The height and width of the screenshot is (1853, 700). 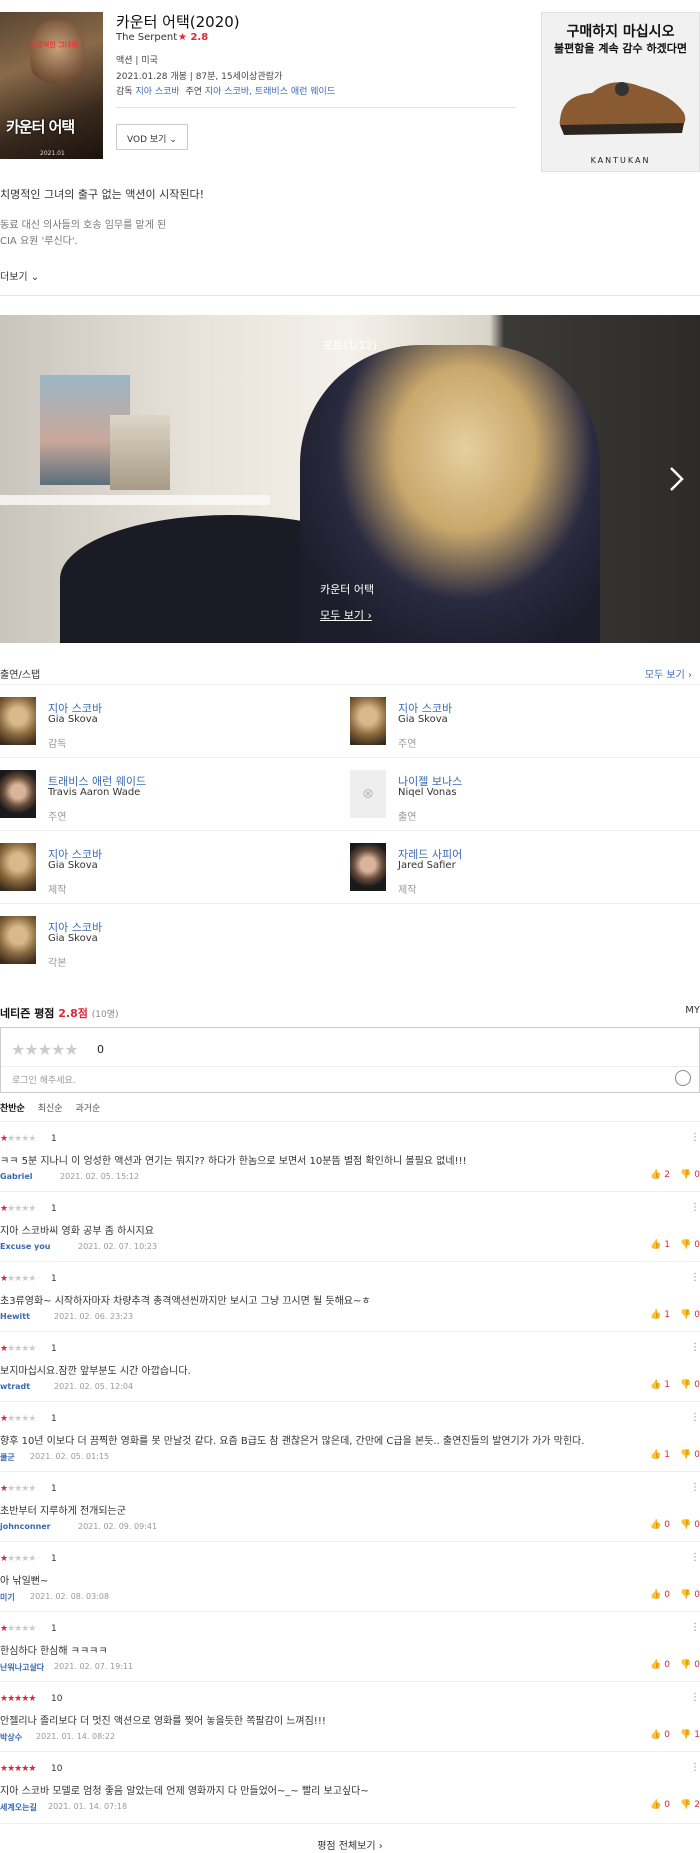 I want to click on review-date: 2021. 02. 07. 10:23, so click(x=118, y=1246).